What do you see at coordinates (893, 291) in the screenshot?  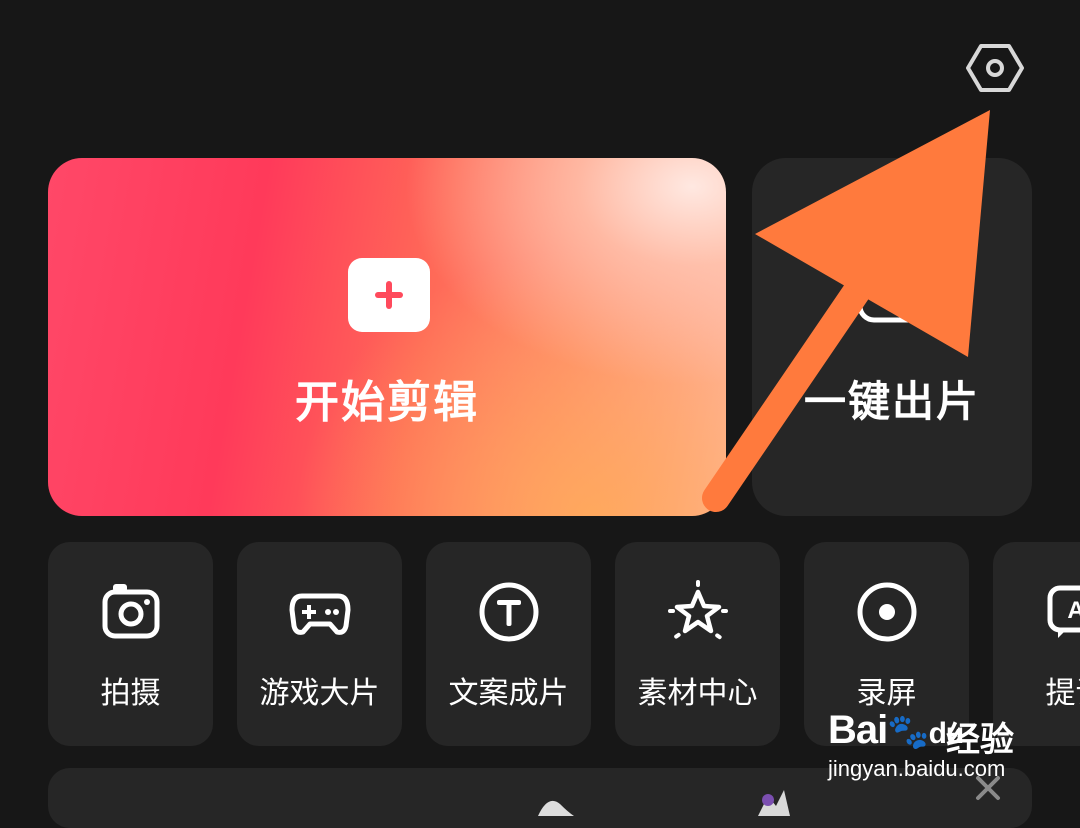 I see `lightning-icon` at bounding box center [893, 291].